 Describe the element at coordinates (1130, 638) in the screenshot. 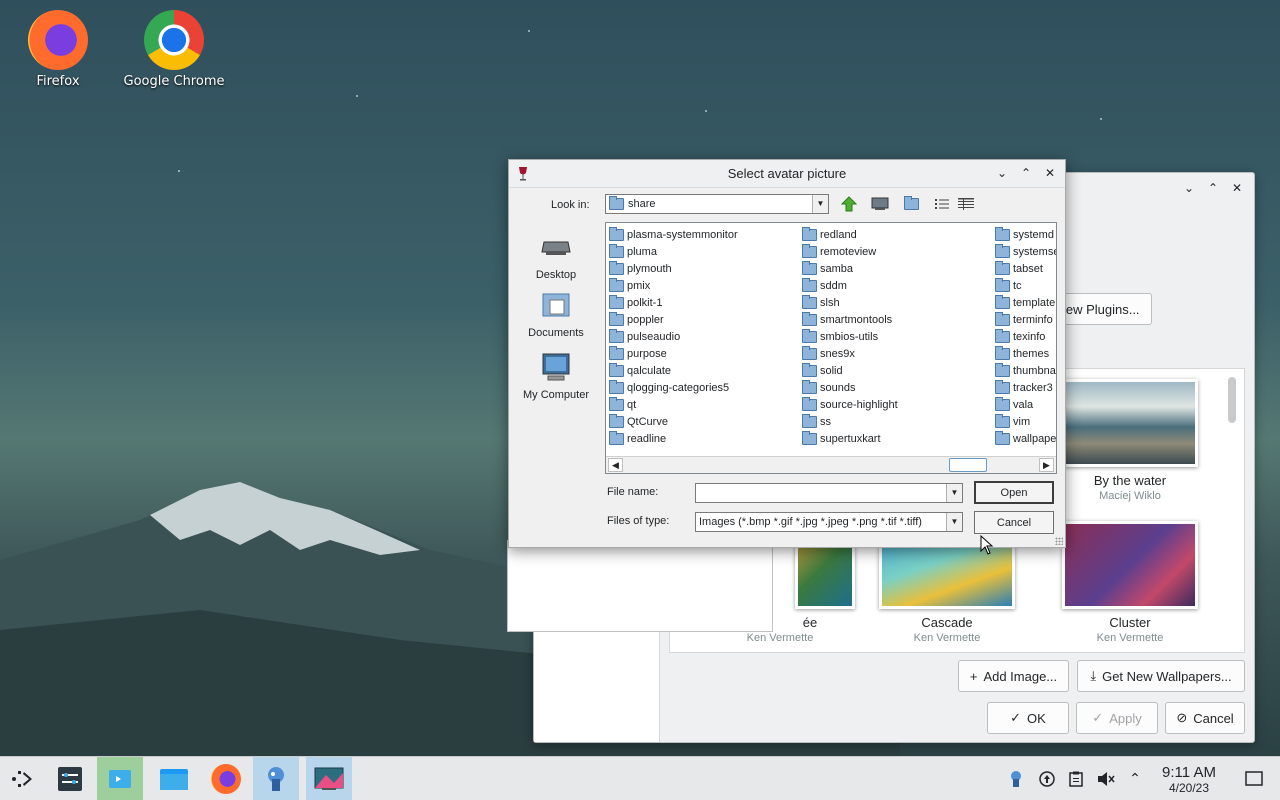

I see `wallpaper-author: Ken Vermette` at that location.